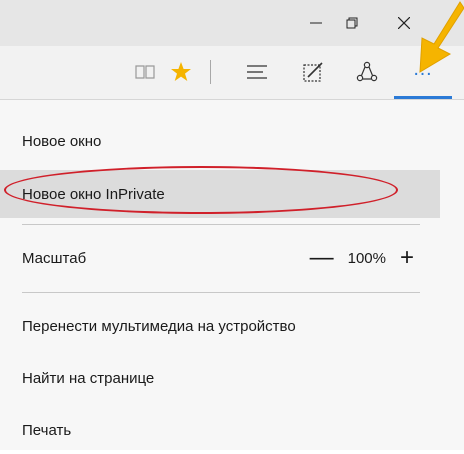 This screenshot has height=454, width=464. I want to click on favorites-star-icon, so click(181, 71).